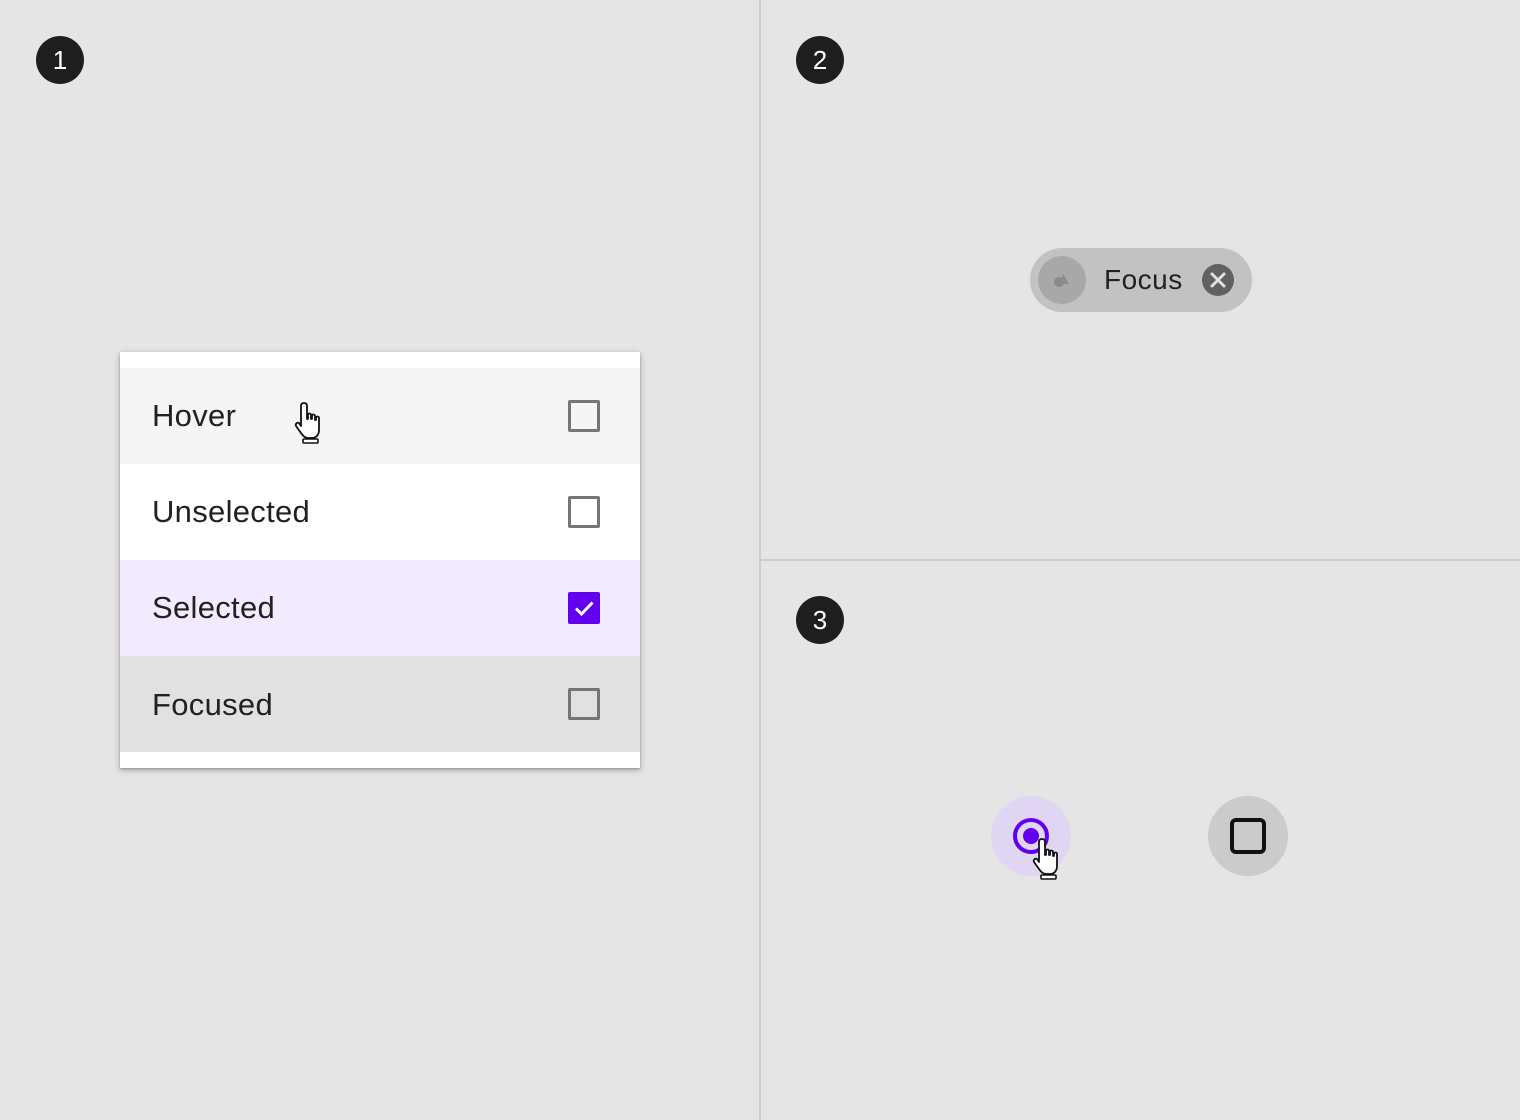 The width and height of the screenshot is (1520, 1120). Describe the element at coordinates (820, 60) in the screenshot. I see `step-marker-2: 2` at that location.